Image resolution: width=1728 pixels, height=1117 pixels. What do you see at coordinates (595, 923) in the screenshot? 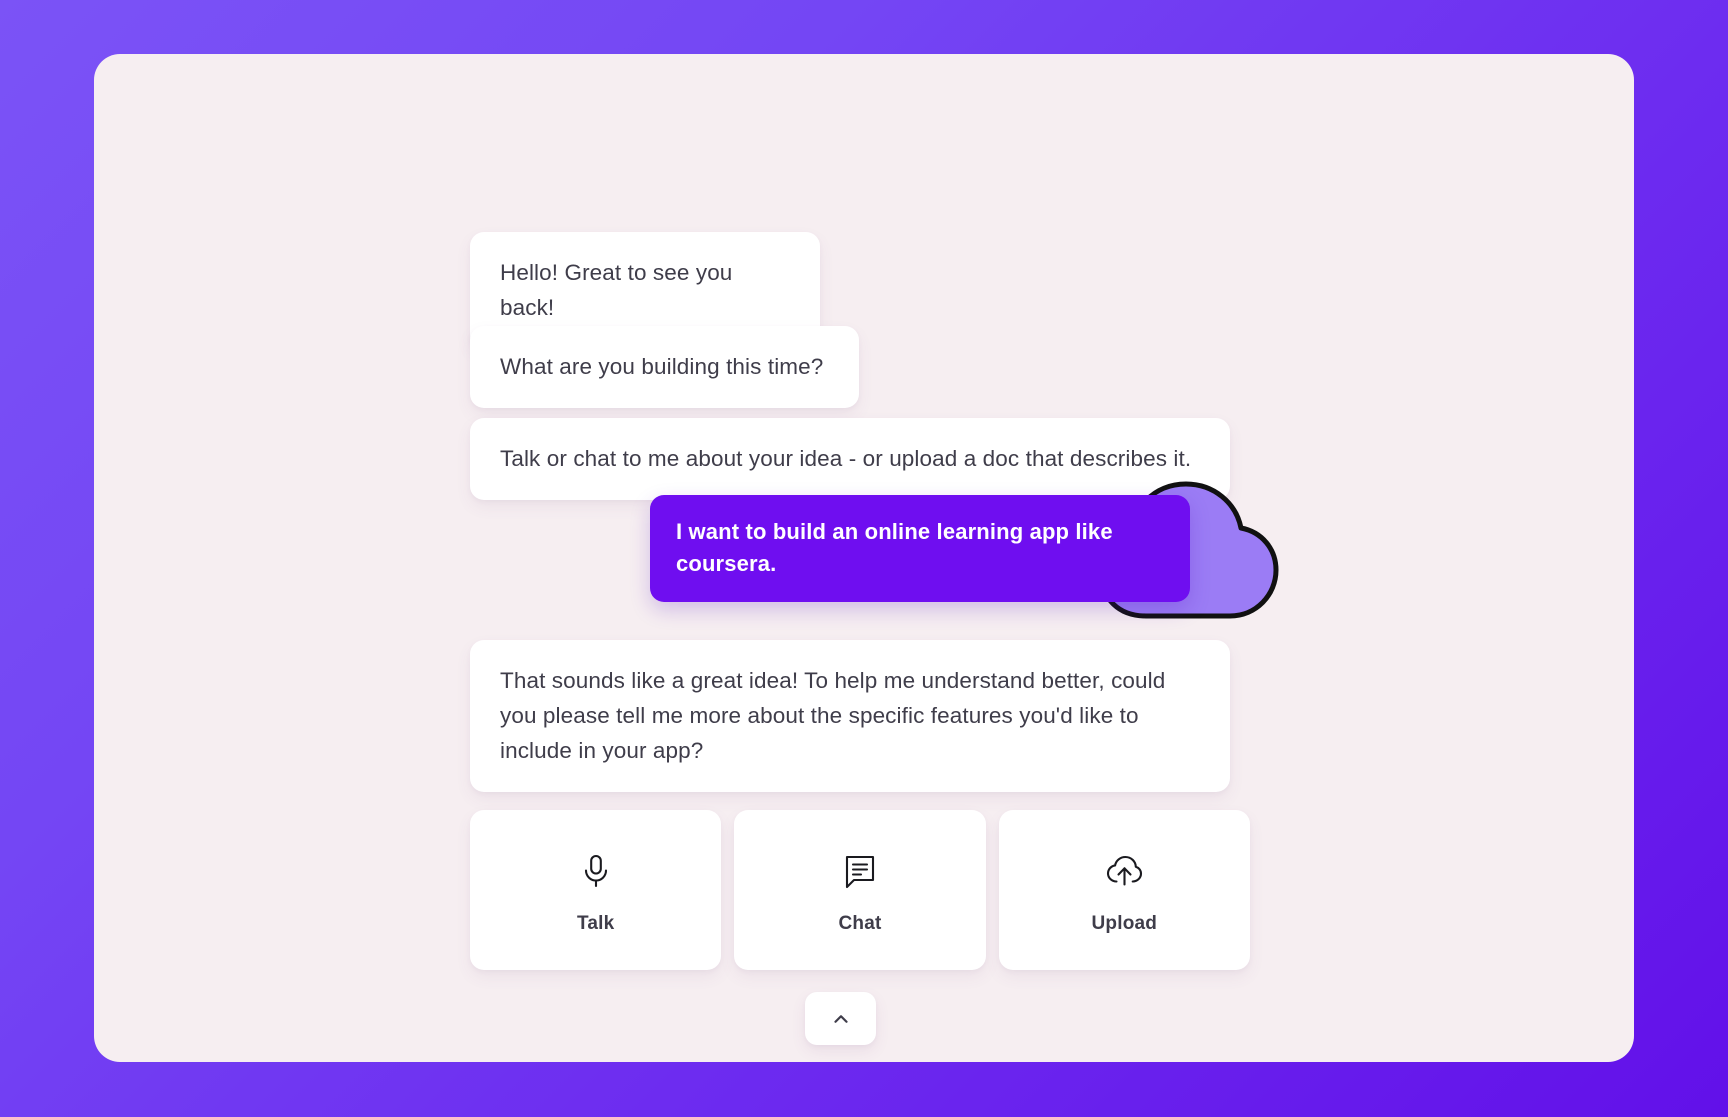
I see `talk-button-label: Talk` at bounding box center [595, 923].